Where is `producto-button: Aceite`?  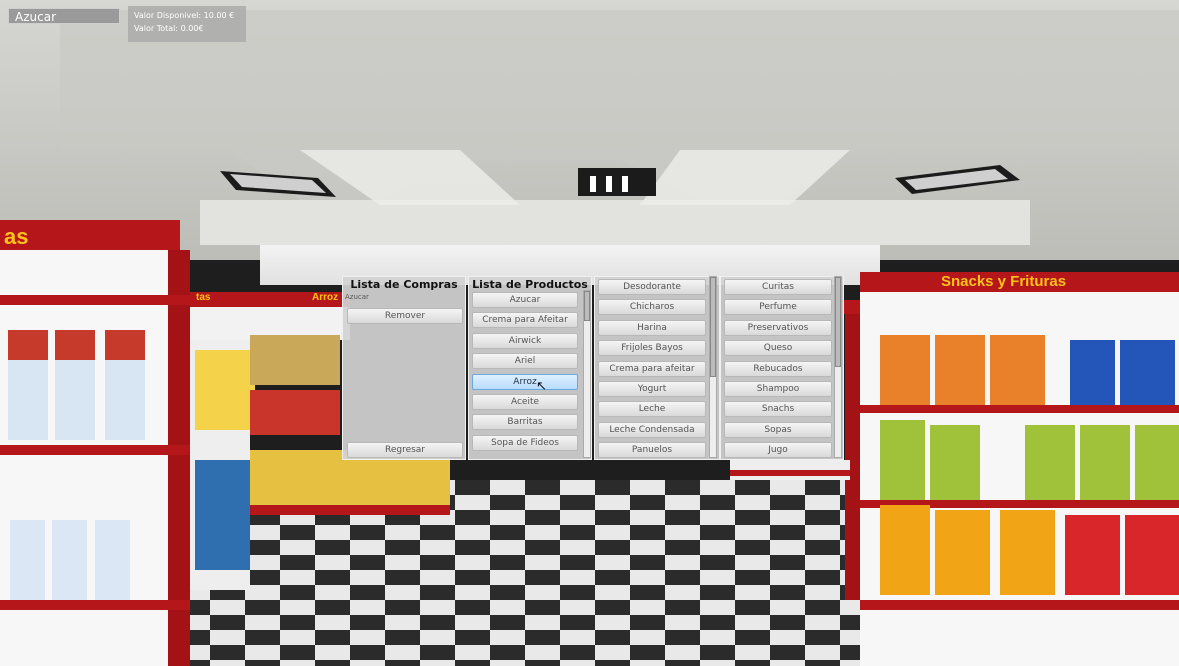
producto-button: Aceite is located at coordinates (525, 402).